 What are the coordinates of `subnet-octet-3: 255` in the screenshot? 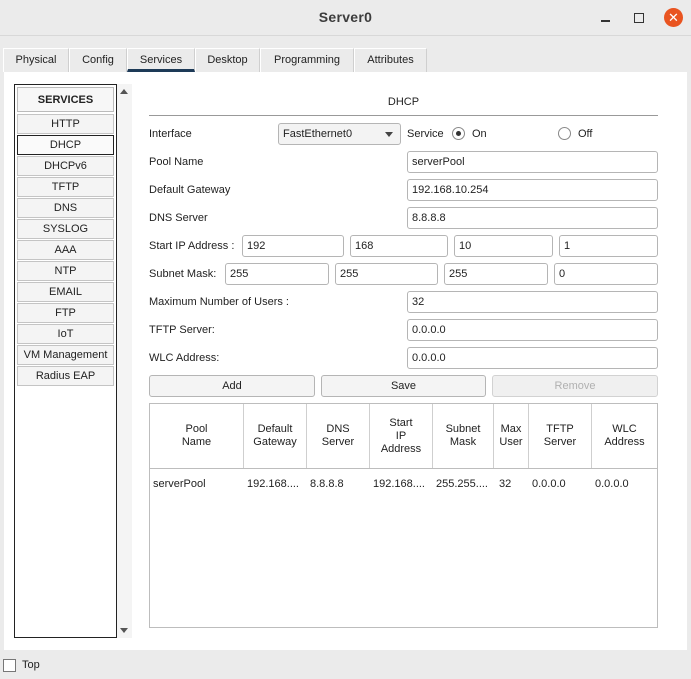 It's located at (496, 274).